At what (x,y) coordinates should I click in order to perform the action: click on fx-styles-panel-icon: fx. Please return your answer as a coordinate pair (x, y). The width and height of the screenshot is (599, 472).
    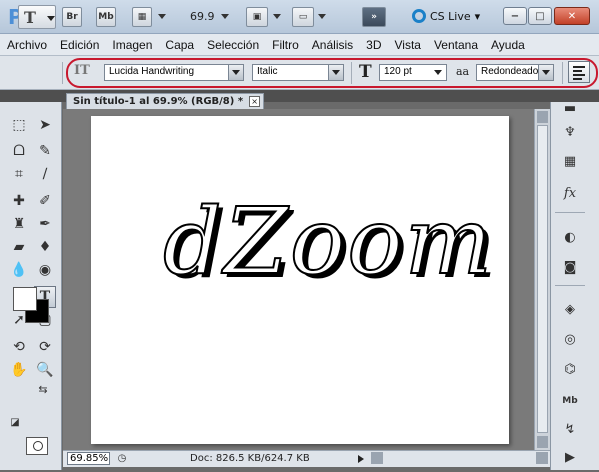
    Looking at the image, I should click on (570, 193).